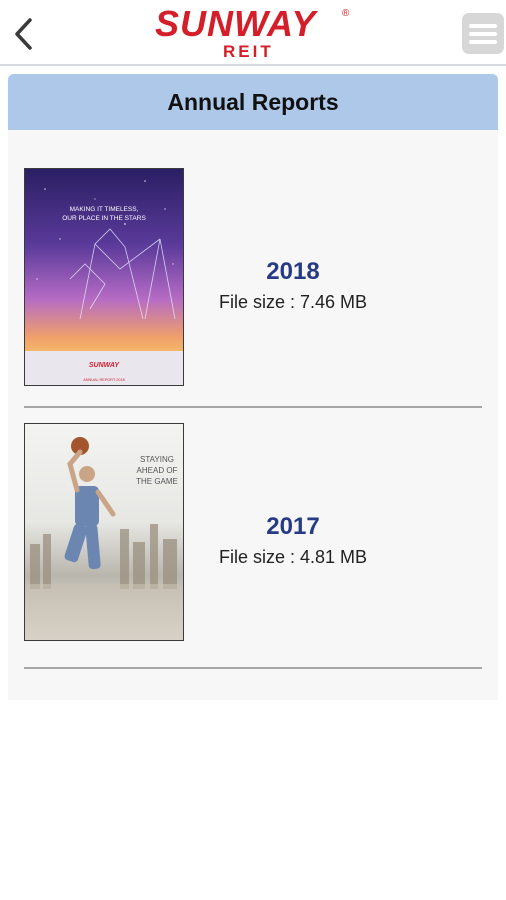 The height and width of the screenshot is (900, 506). I want to click on top-bar: SUNWAY ® REIT, so click(253, 33).